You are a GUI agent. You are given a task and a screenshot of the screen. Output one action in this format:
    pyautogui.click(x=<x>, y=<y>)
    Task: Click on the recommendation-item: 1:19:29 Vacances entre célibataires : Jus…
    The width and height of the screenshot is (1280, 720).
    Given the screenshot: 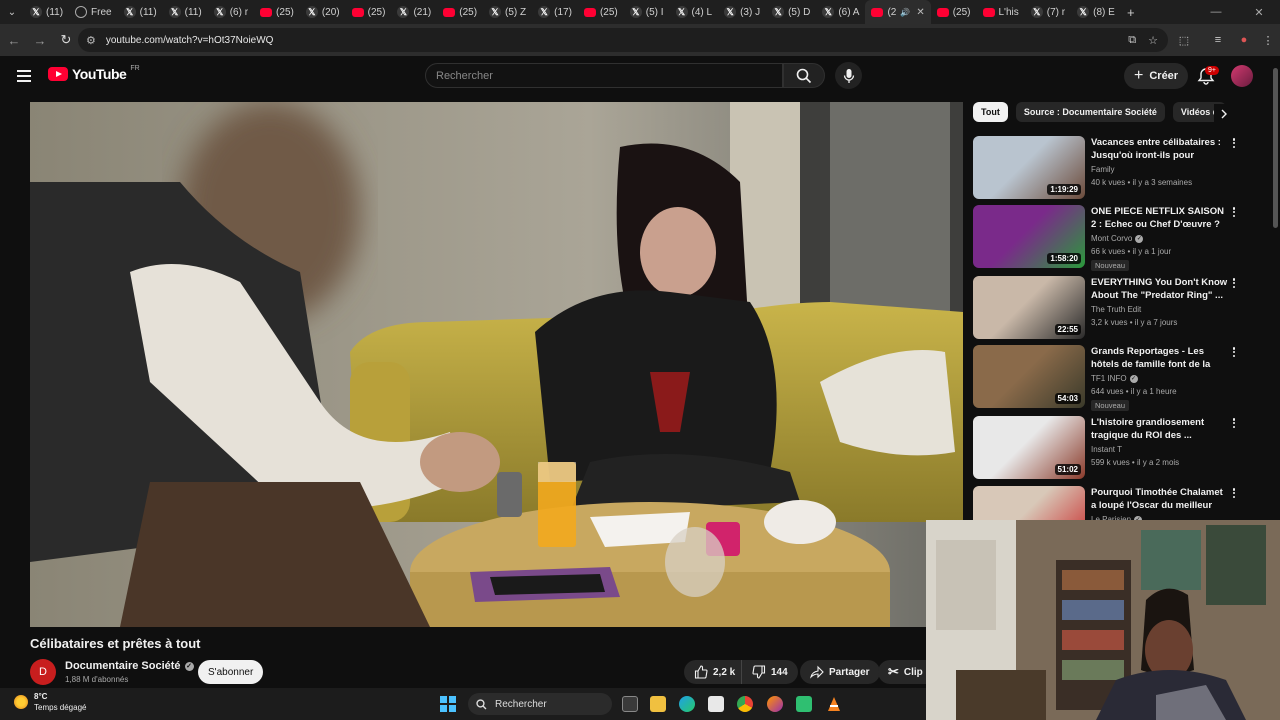 What is the action you would take?
    pyautogui.click(x=1113, y=169)
    